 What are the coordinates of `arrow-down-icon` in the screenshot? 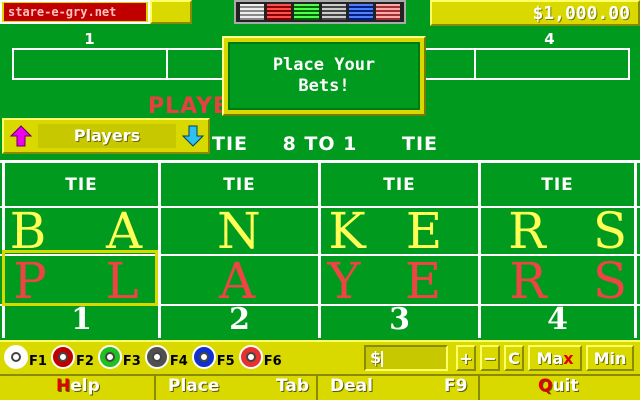 It's located at (193, 136).